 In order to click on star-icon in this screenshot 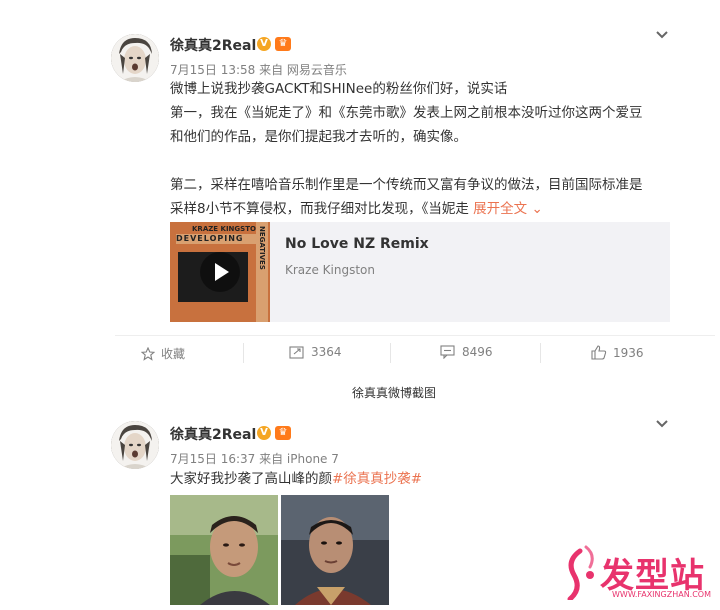, I will do `click(148, 353)`.